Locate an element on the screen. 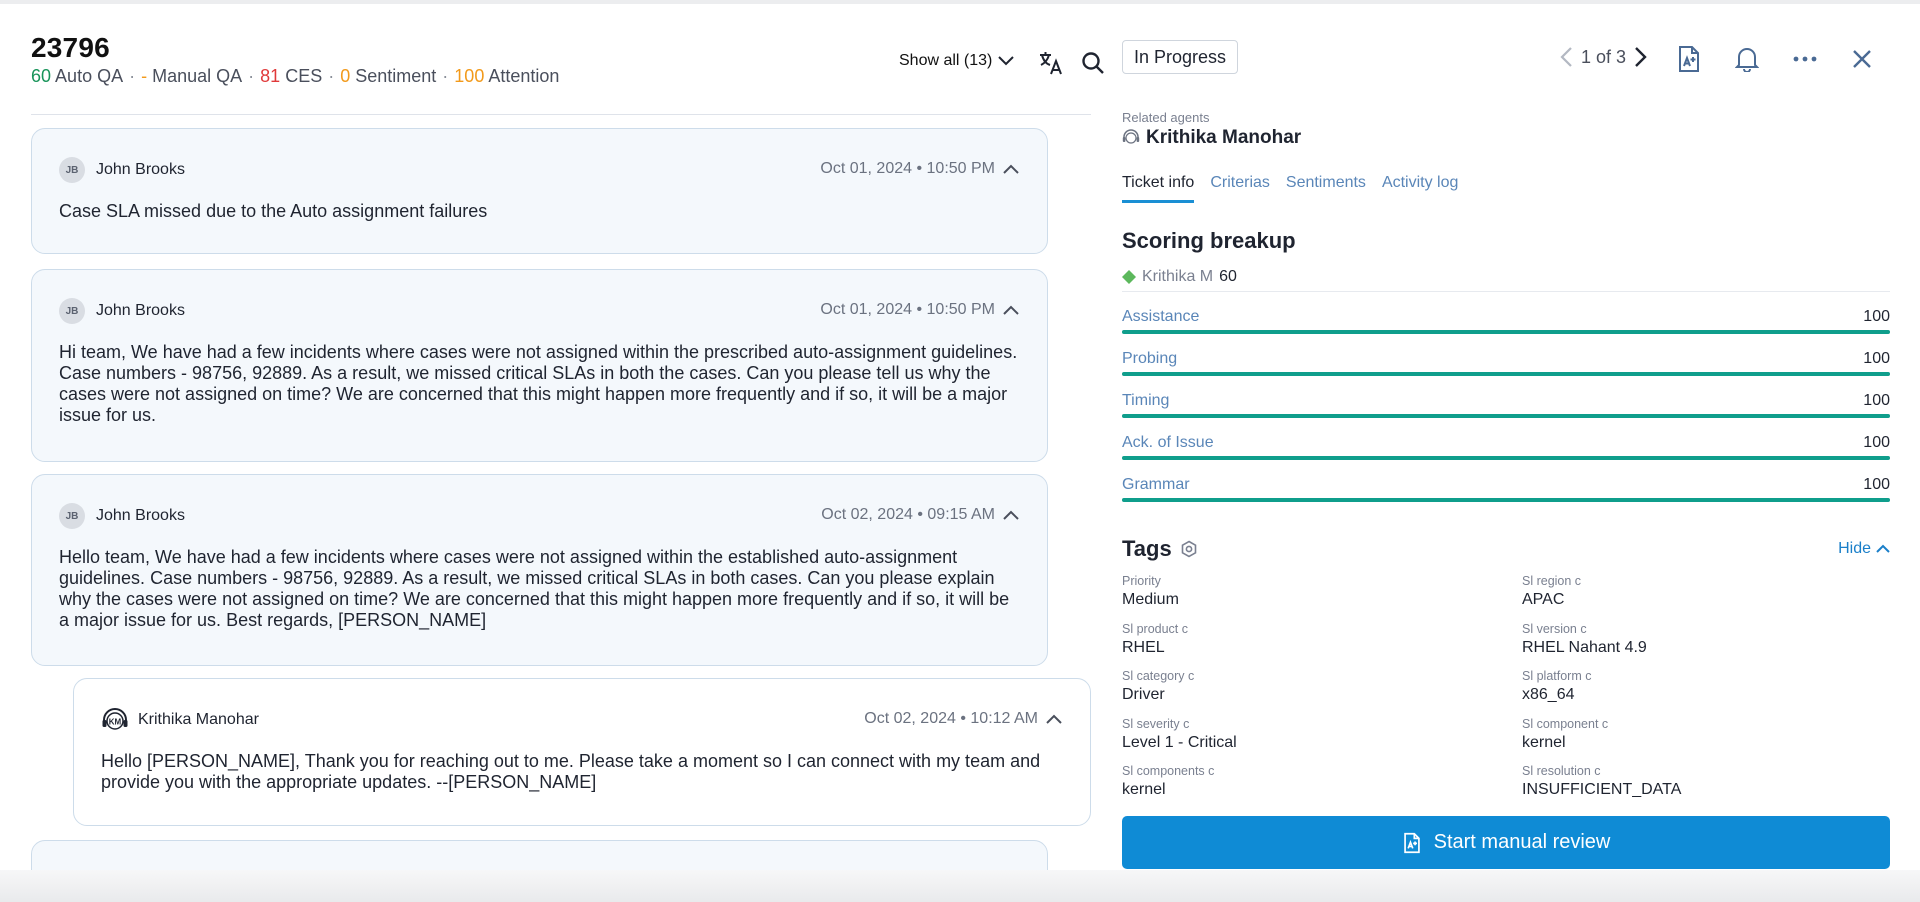 This screenshot has height=902, width=1920. status-badge: In Progress is located at coordinates (1180, 57).